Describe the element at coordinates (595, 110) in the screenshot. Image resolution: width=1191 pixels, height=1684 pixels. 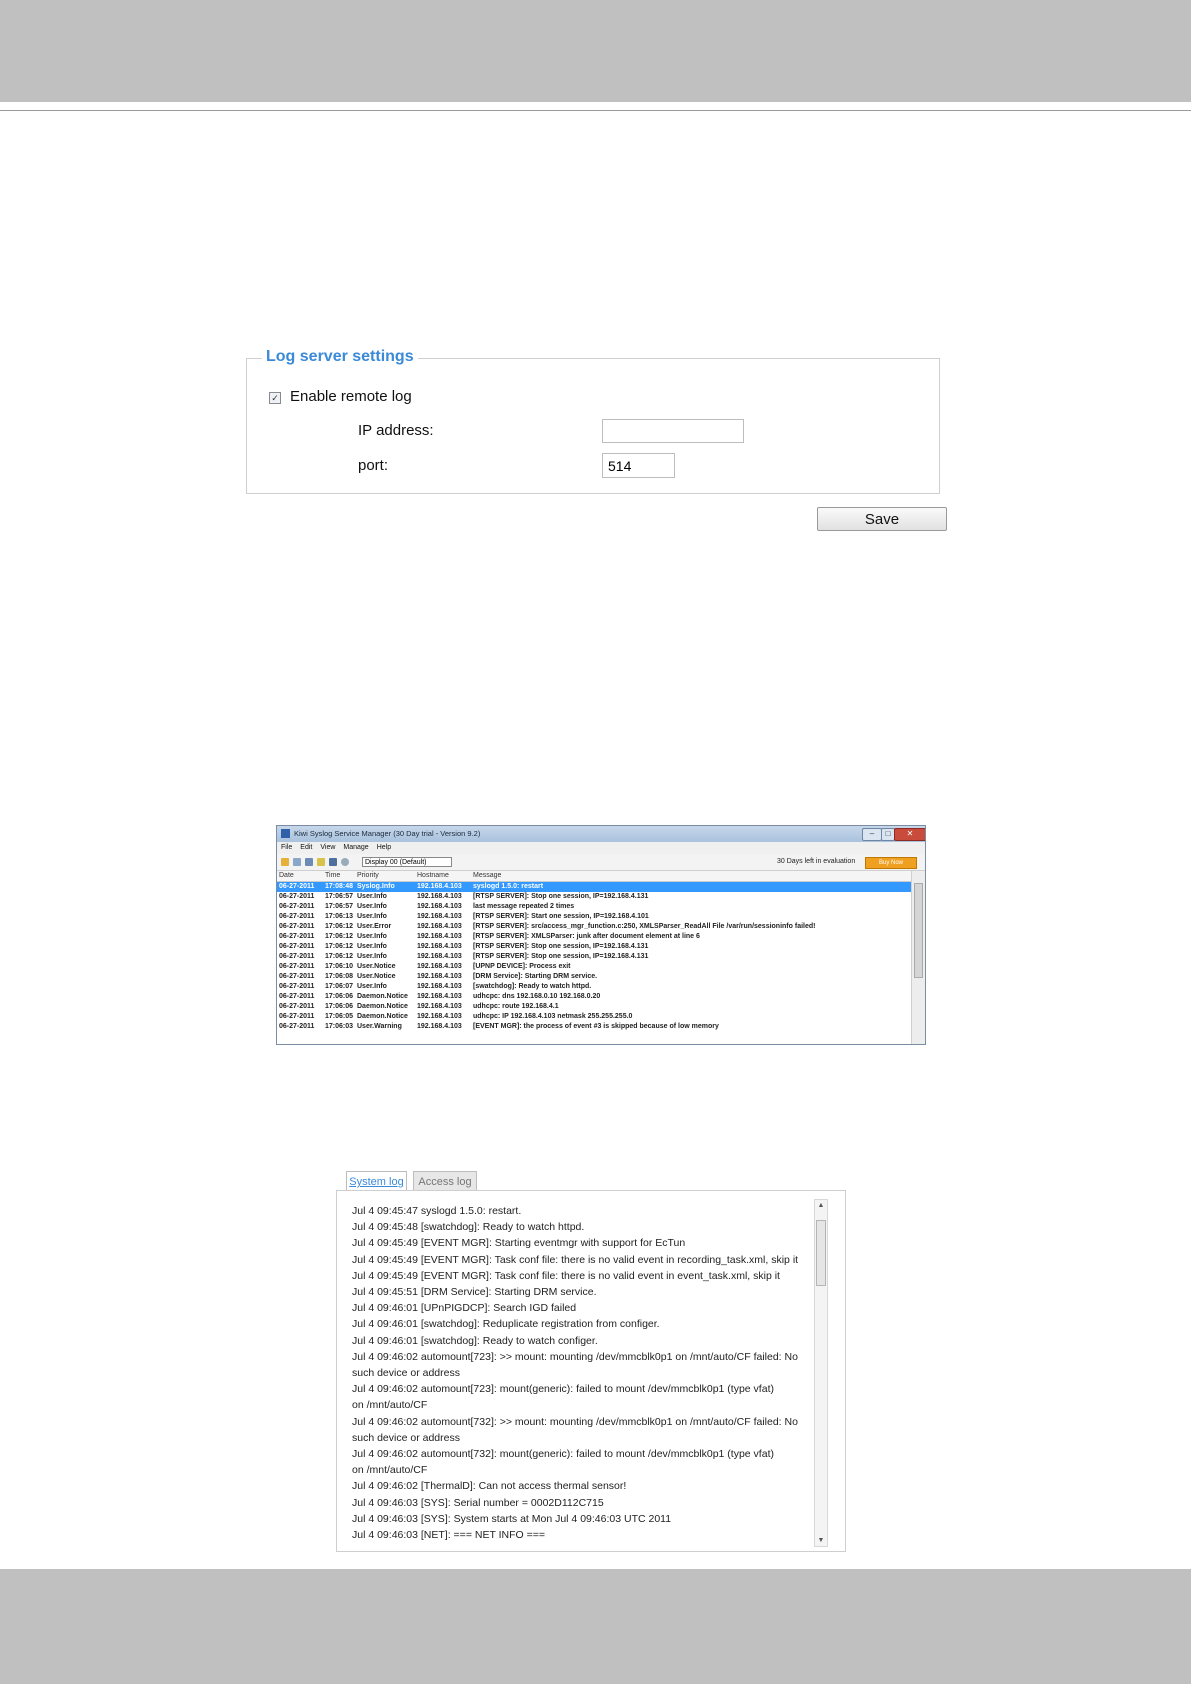
I see `header-divider` at that location.